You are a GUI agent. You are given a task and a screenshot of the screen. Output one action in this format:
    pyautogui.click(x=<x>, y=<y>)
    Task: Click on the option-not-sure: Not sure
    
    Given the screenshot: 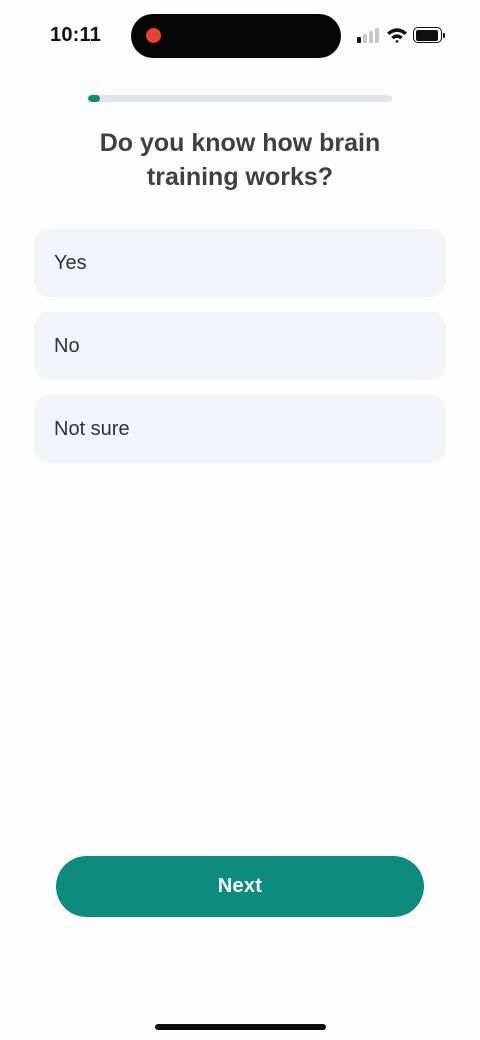 What is the action you would take?
    pyautogui.click(x=240, y=429)
    